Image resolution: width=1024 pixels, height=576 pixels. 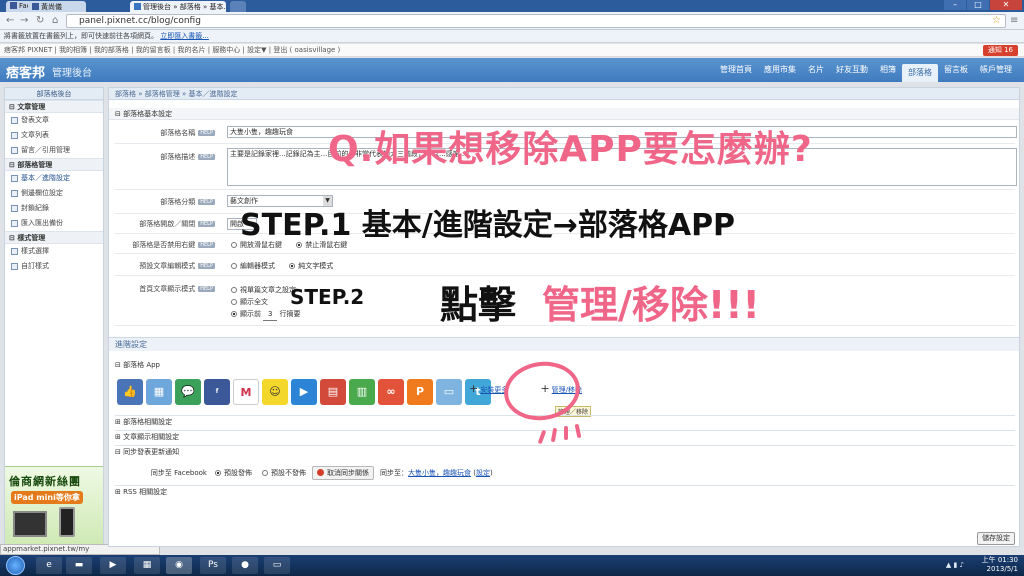 What do you see at coordinates (238, 6) in the screenshot?
I see `new-tab-button` at bounding box center [238, 6].